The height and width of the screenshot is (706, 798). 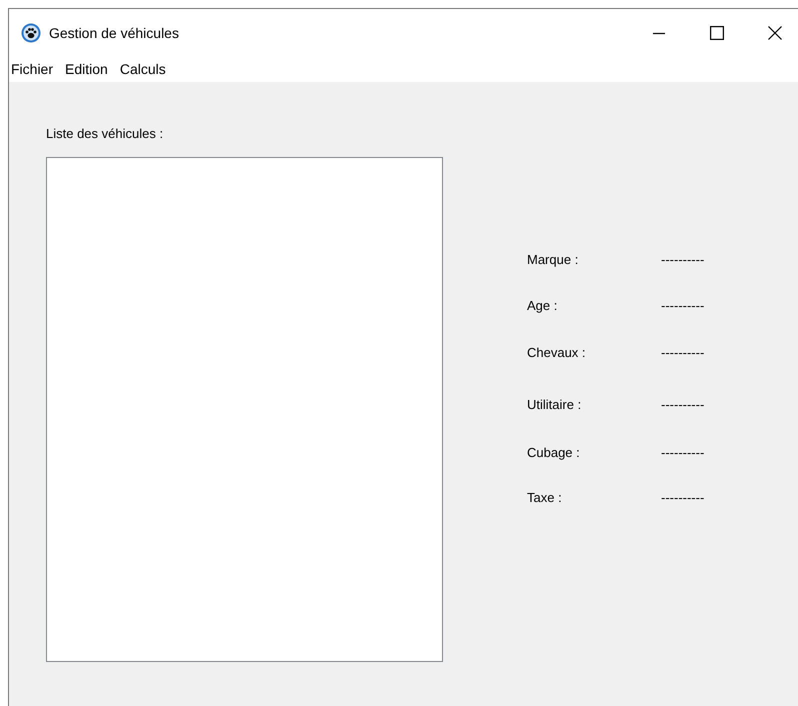 What do you see at coordinates (542, 305) in the screenshot?
I see `field-label: Age :` at bounding box center [542, 305].